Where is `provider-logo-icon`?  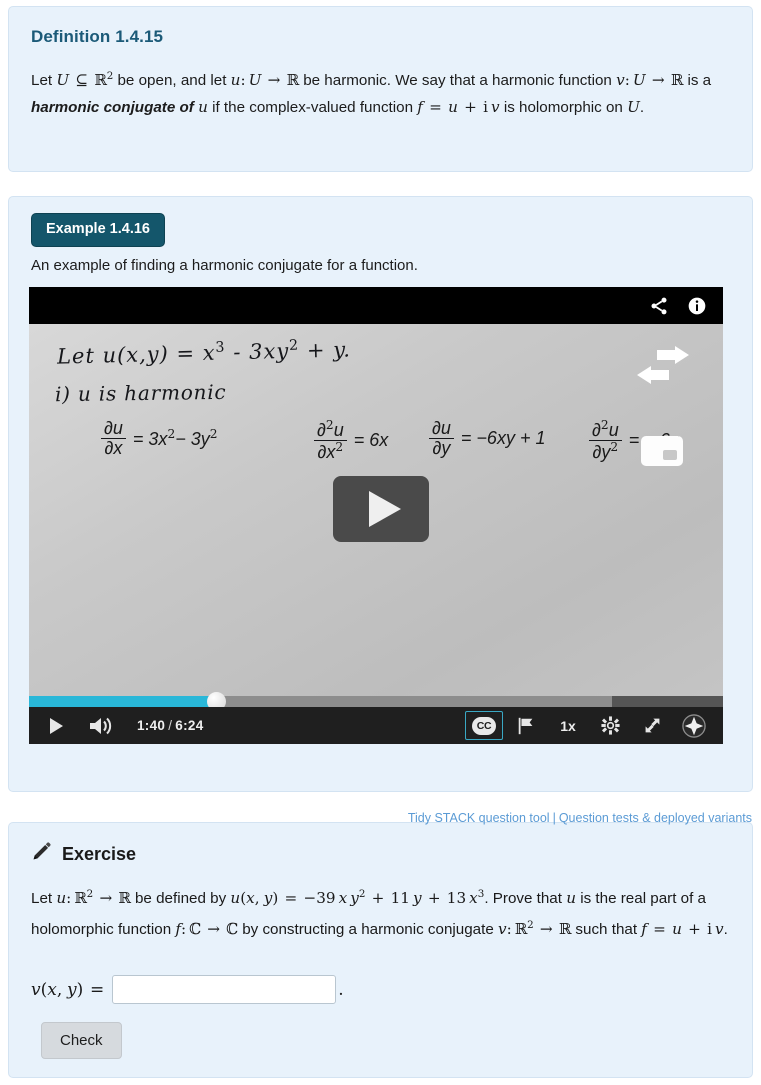 provider-logo-icon is located at coordinates (694, 725).